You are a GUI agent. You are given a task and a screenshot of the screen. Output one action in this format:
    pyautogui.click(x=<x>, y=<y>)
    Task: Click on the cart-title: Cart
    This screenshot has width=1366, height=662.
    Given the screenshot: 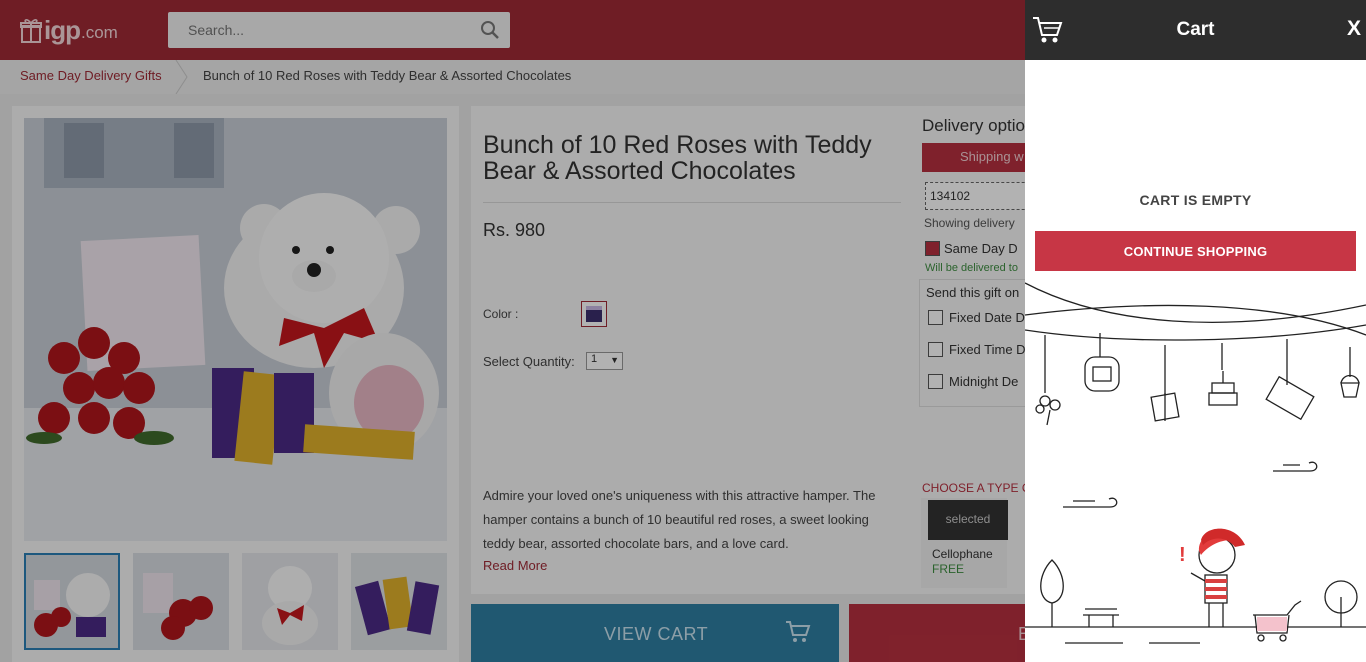 What is the action you would take?
    pyautogui.click(x=1195, y=29)
    